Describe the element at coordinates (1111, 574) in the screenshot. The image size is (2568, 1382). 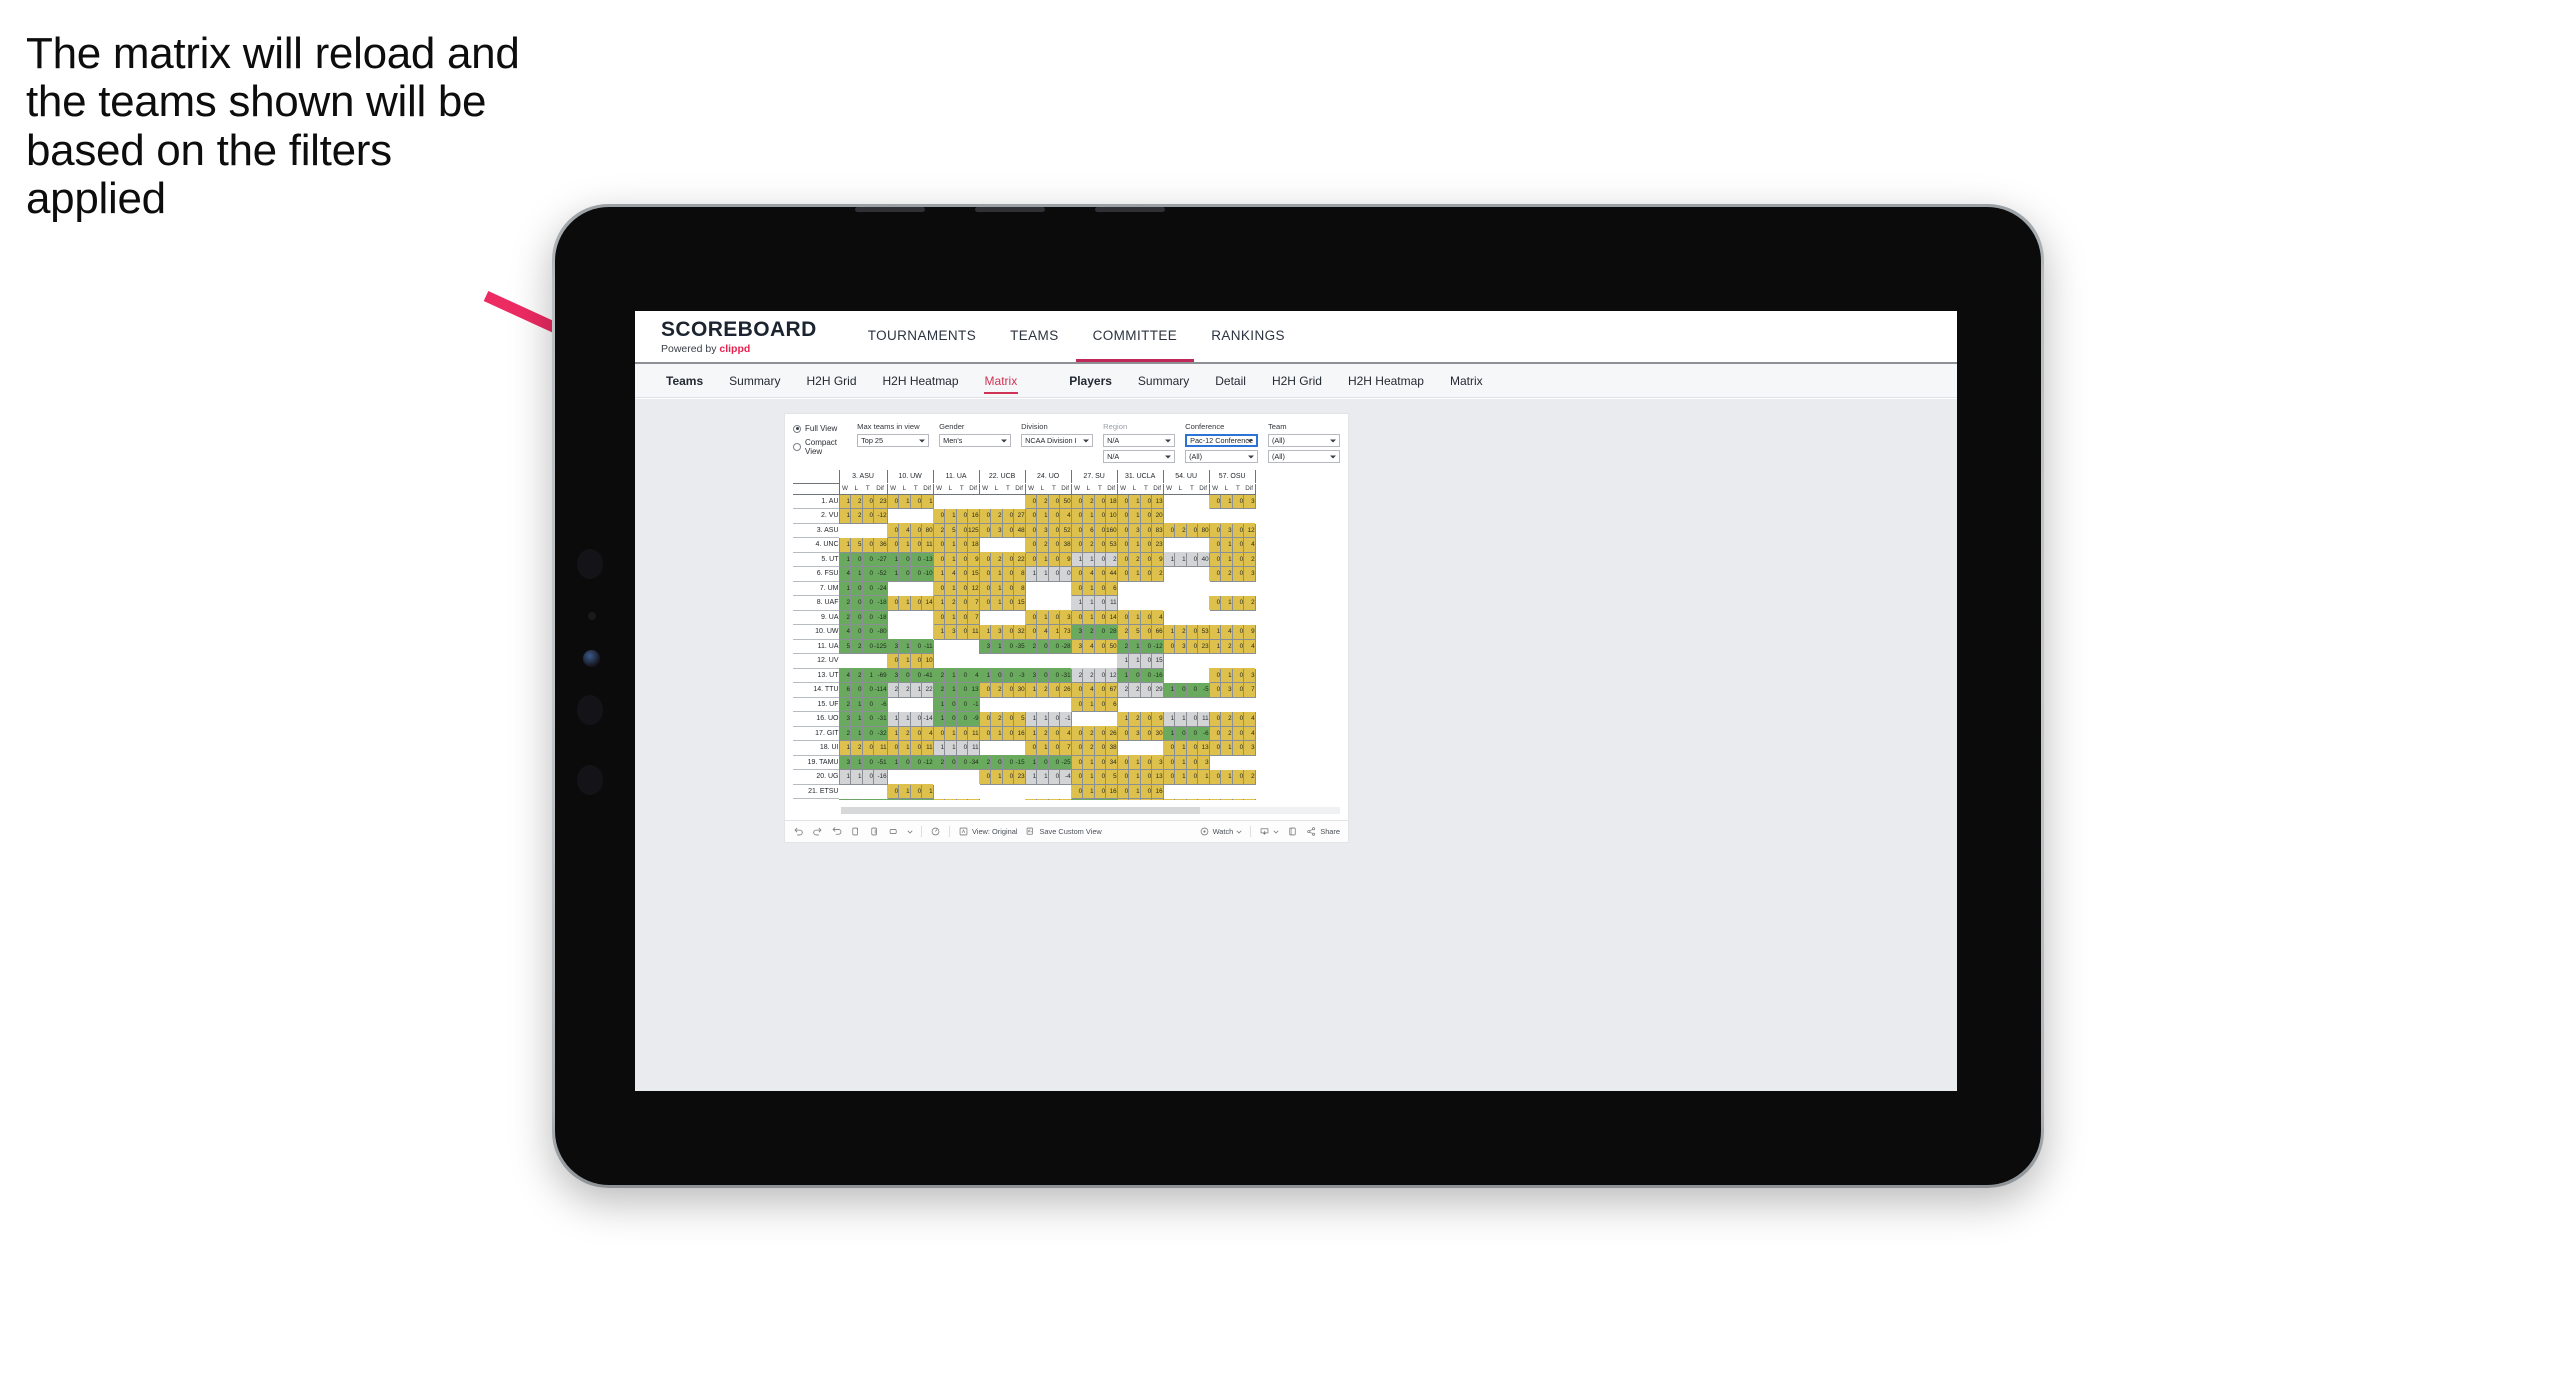
I see `matrix-cell: 44` at that location.